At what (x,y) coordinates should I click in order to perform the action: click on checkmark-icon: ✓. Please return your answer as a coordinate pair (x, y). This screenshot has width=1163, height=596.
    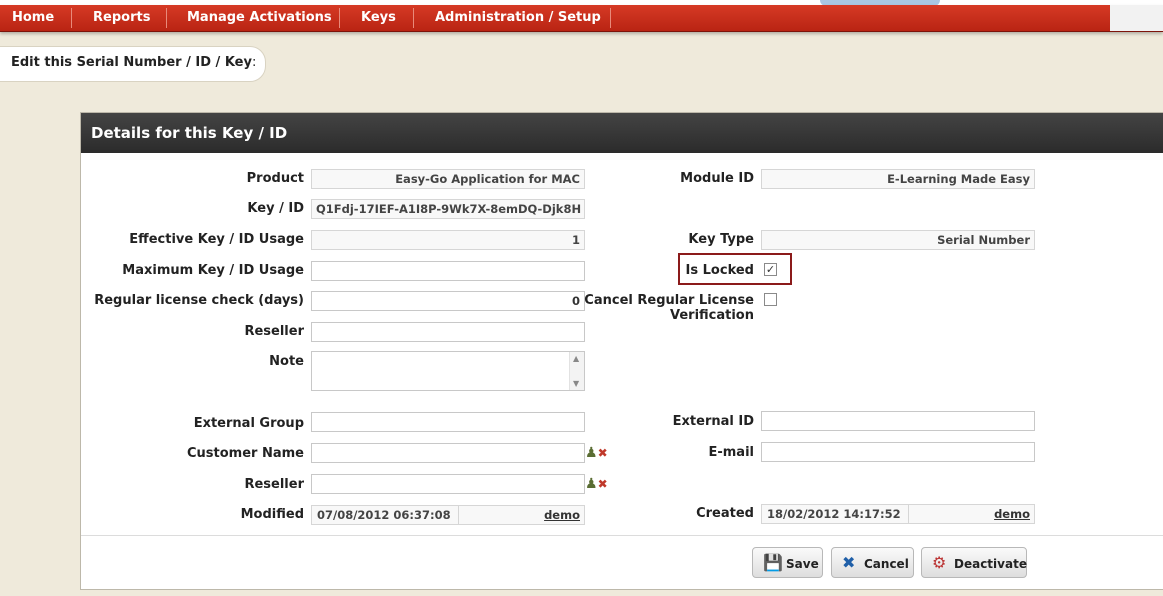
    Looking at the image, I should click on (770, 269).